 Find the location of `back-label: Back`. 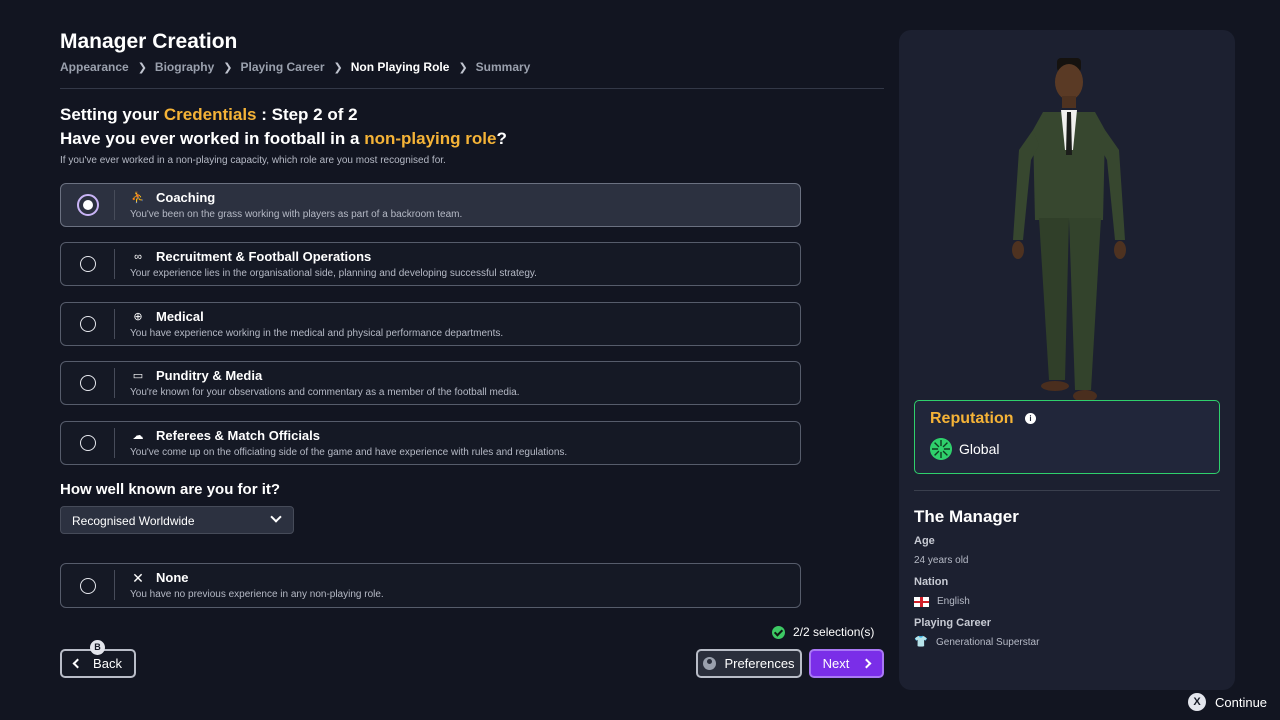

back-label: Back is located at coordinates (107, 663).